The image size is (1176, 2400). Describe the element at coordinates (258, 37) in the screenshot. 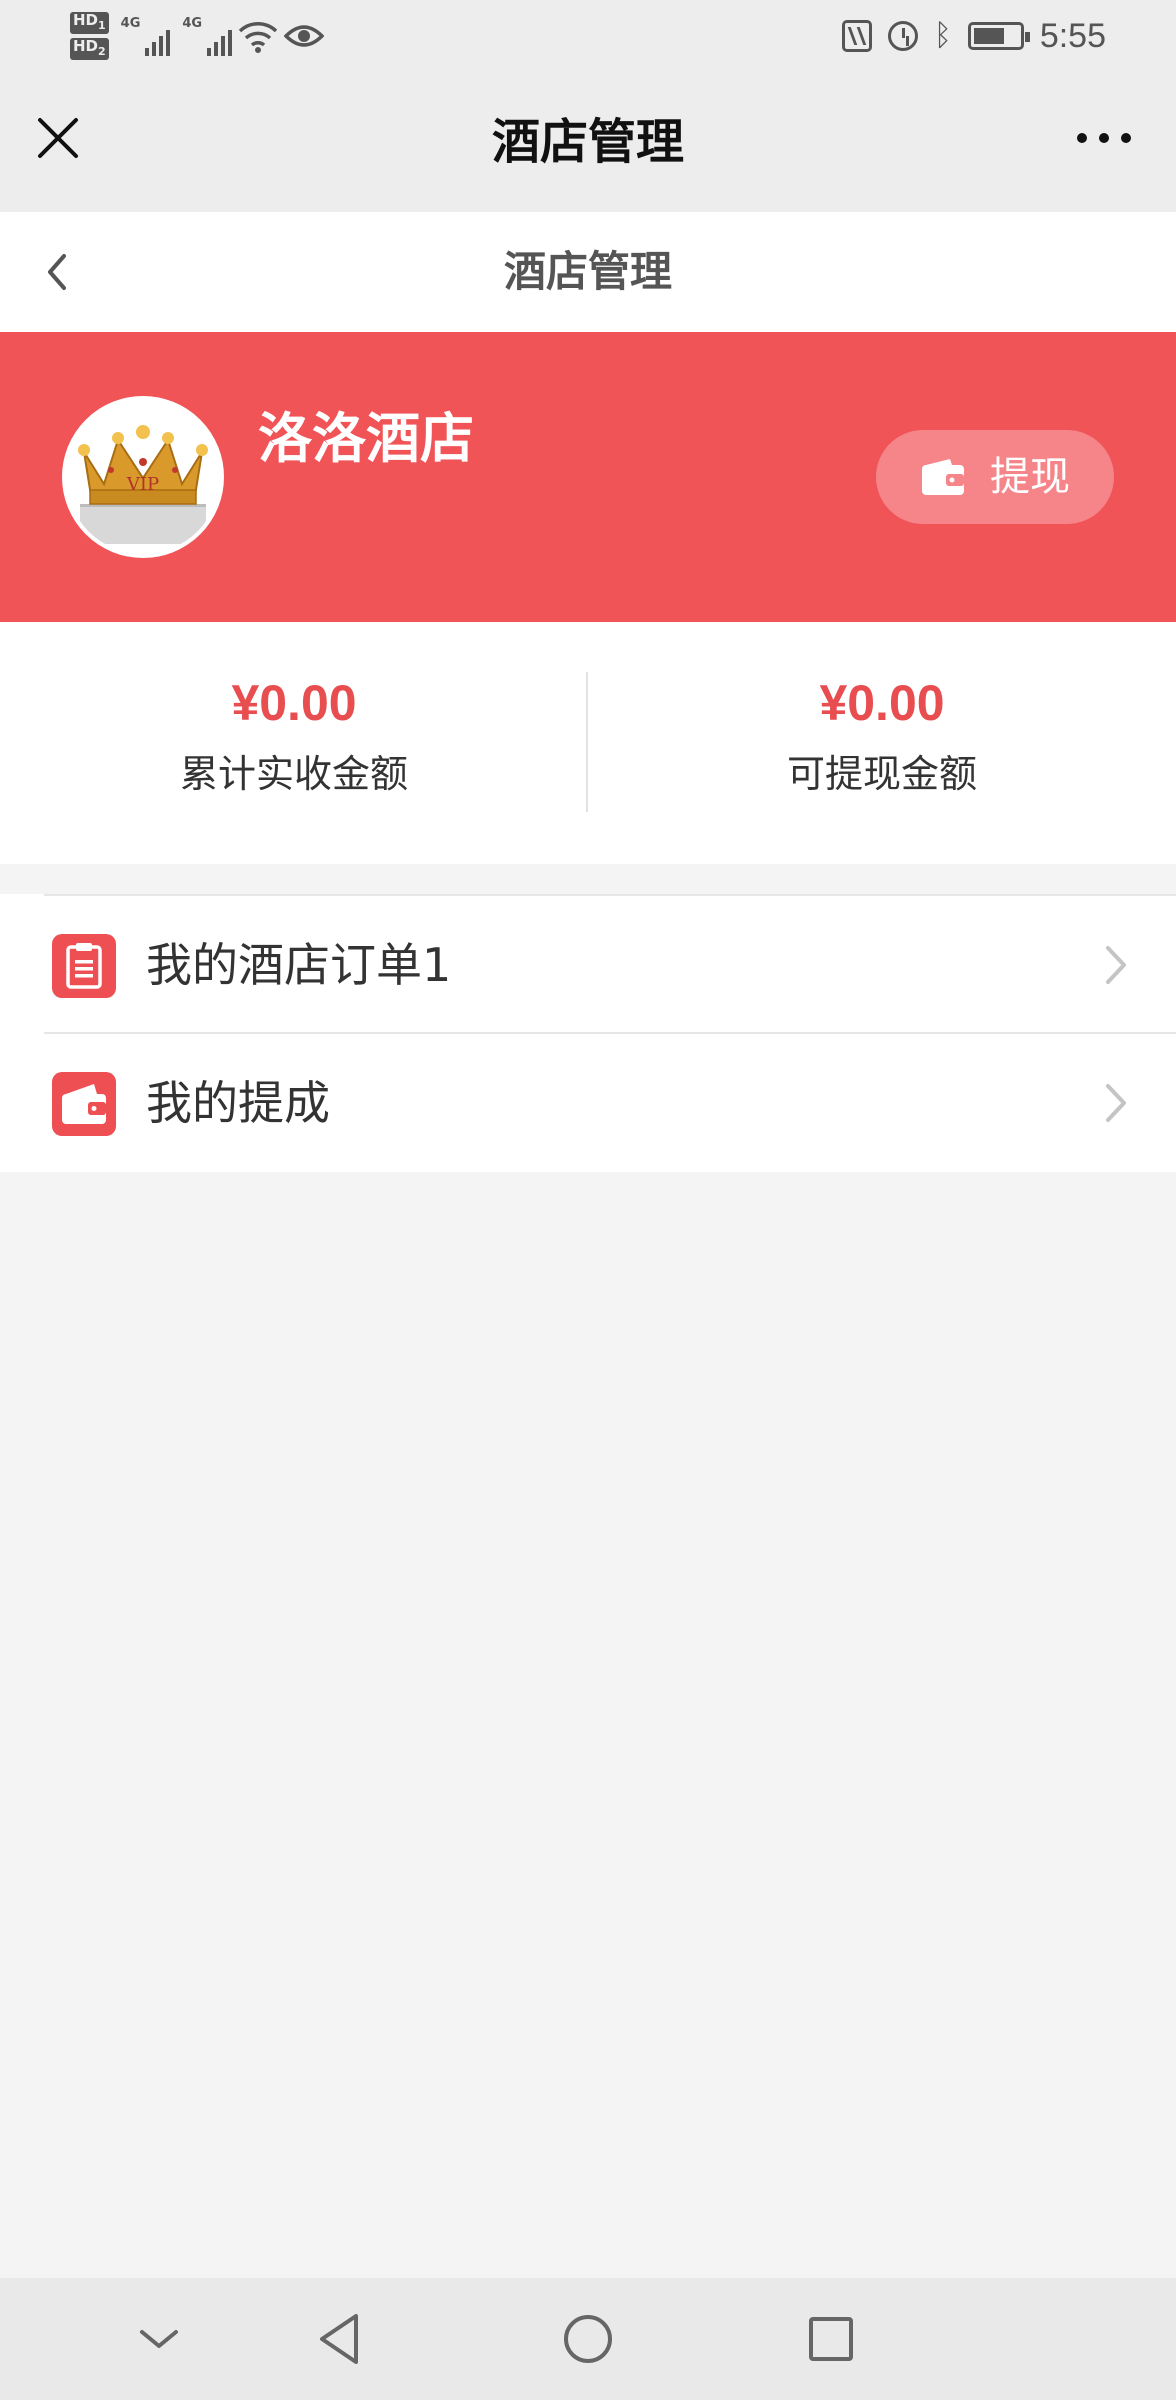

I see `wifi-icon` at that location.